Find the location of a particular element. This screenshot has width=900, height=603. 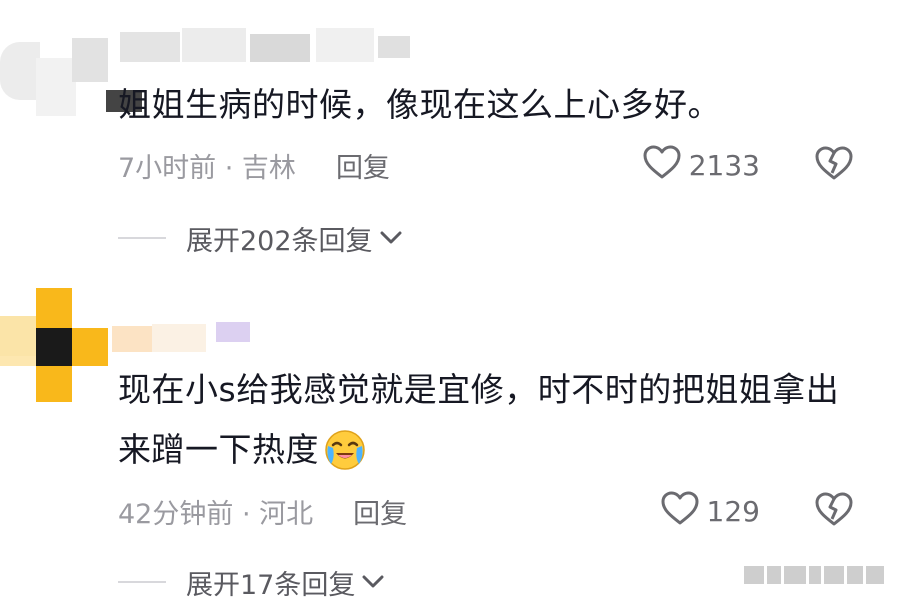

comment-text-line-2-row: 来蹭一下热度 is located at coordinates (242, 450).